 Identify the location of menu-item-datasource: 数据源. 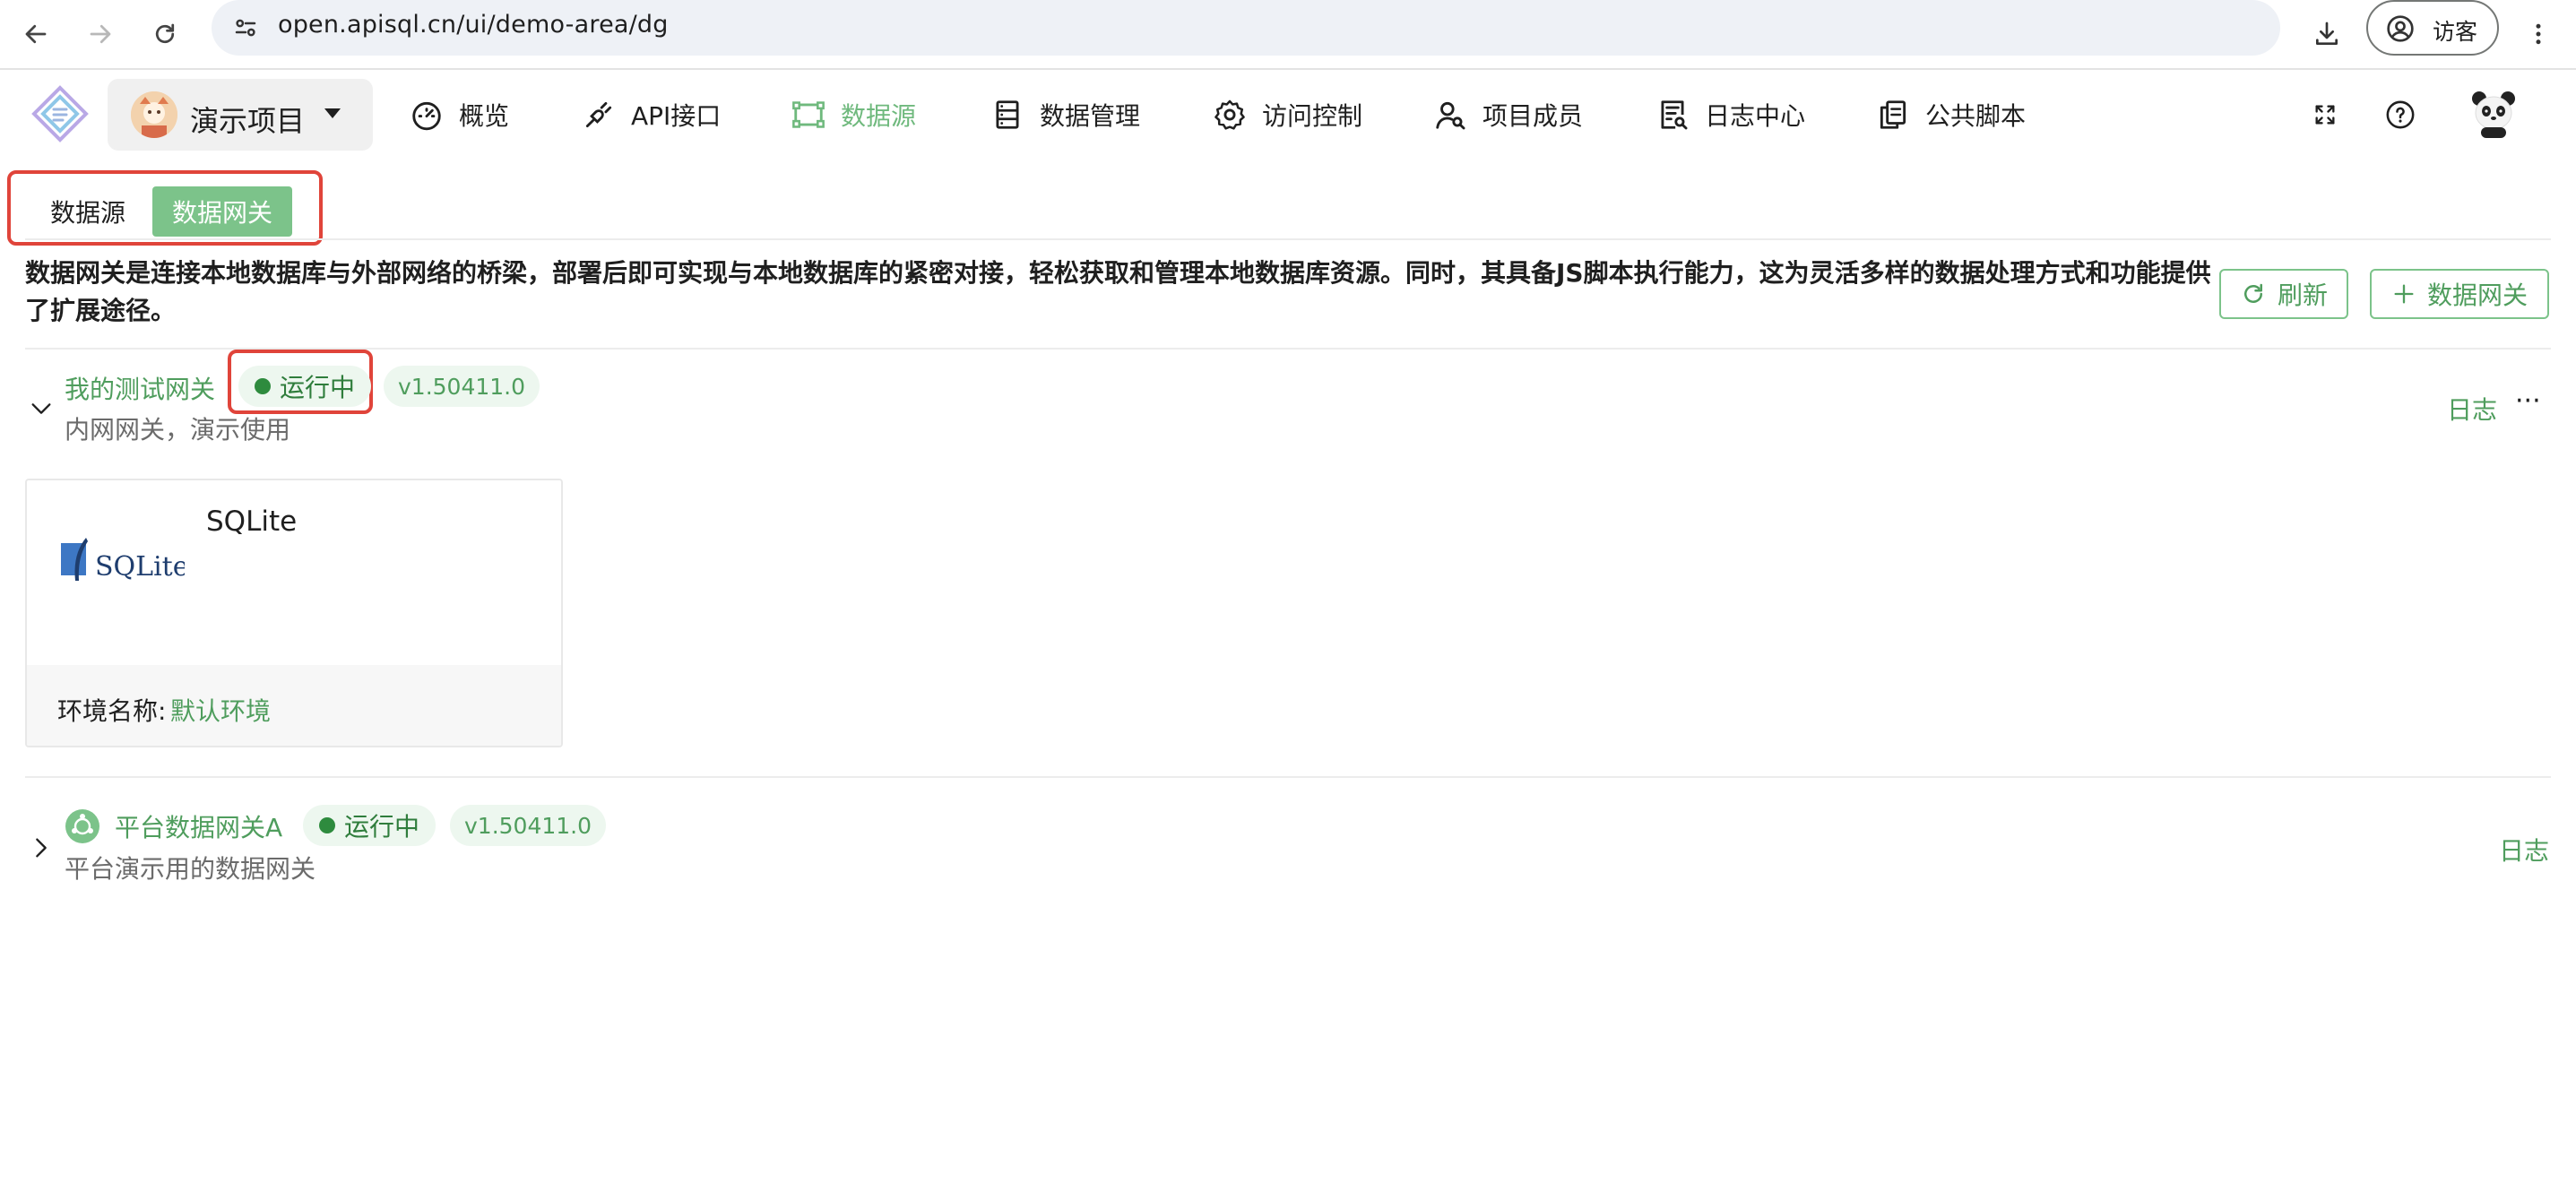
(853, 115).